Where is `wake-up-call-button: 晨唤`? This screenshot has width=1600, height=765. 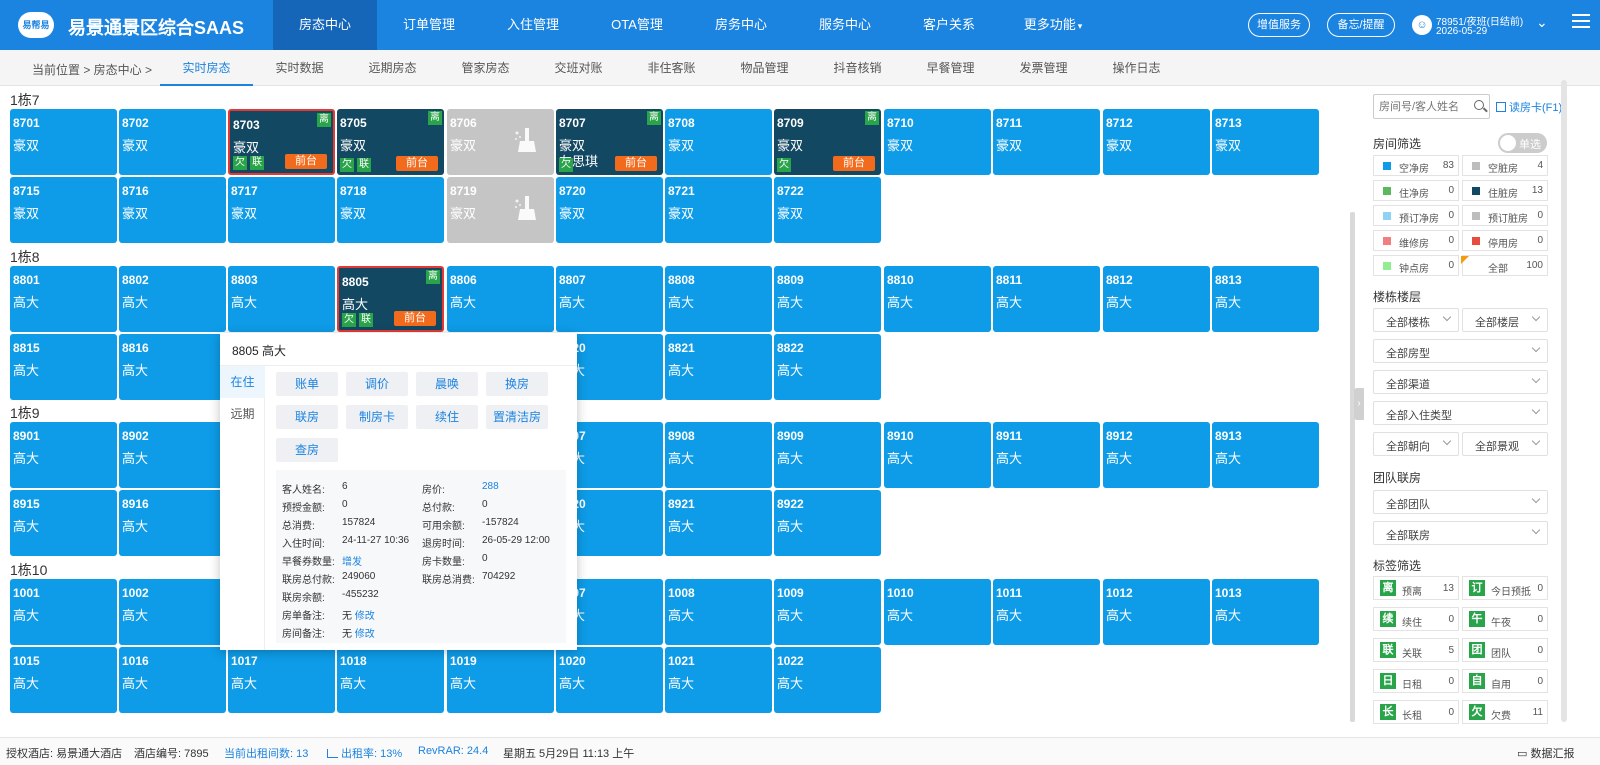 wake-up-call-button: 晨唤 is located at coordinates (447, 384).